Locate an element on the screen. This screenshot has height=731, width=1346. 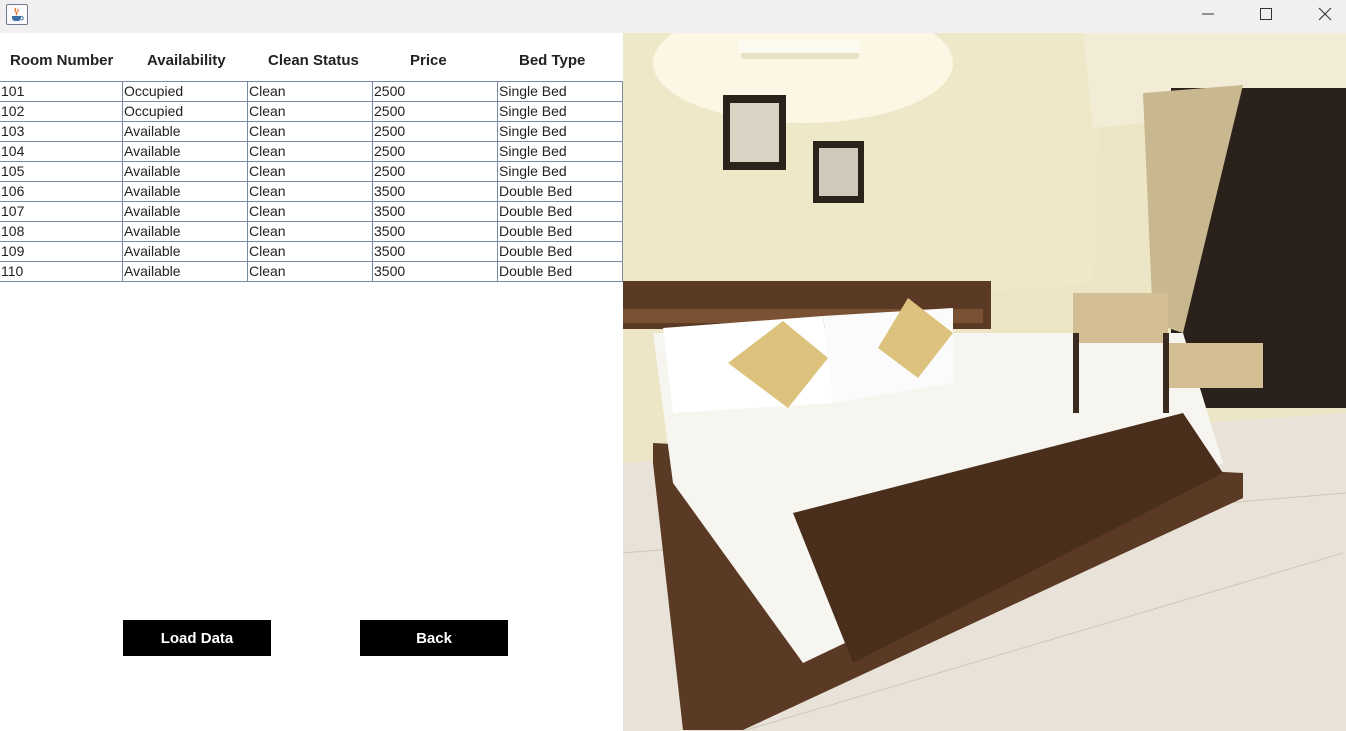
table-row: 102 Occupied Clean 2500 Single Bed is located at coordinates (311, 111).